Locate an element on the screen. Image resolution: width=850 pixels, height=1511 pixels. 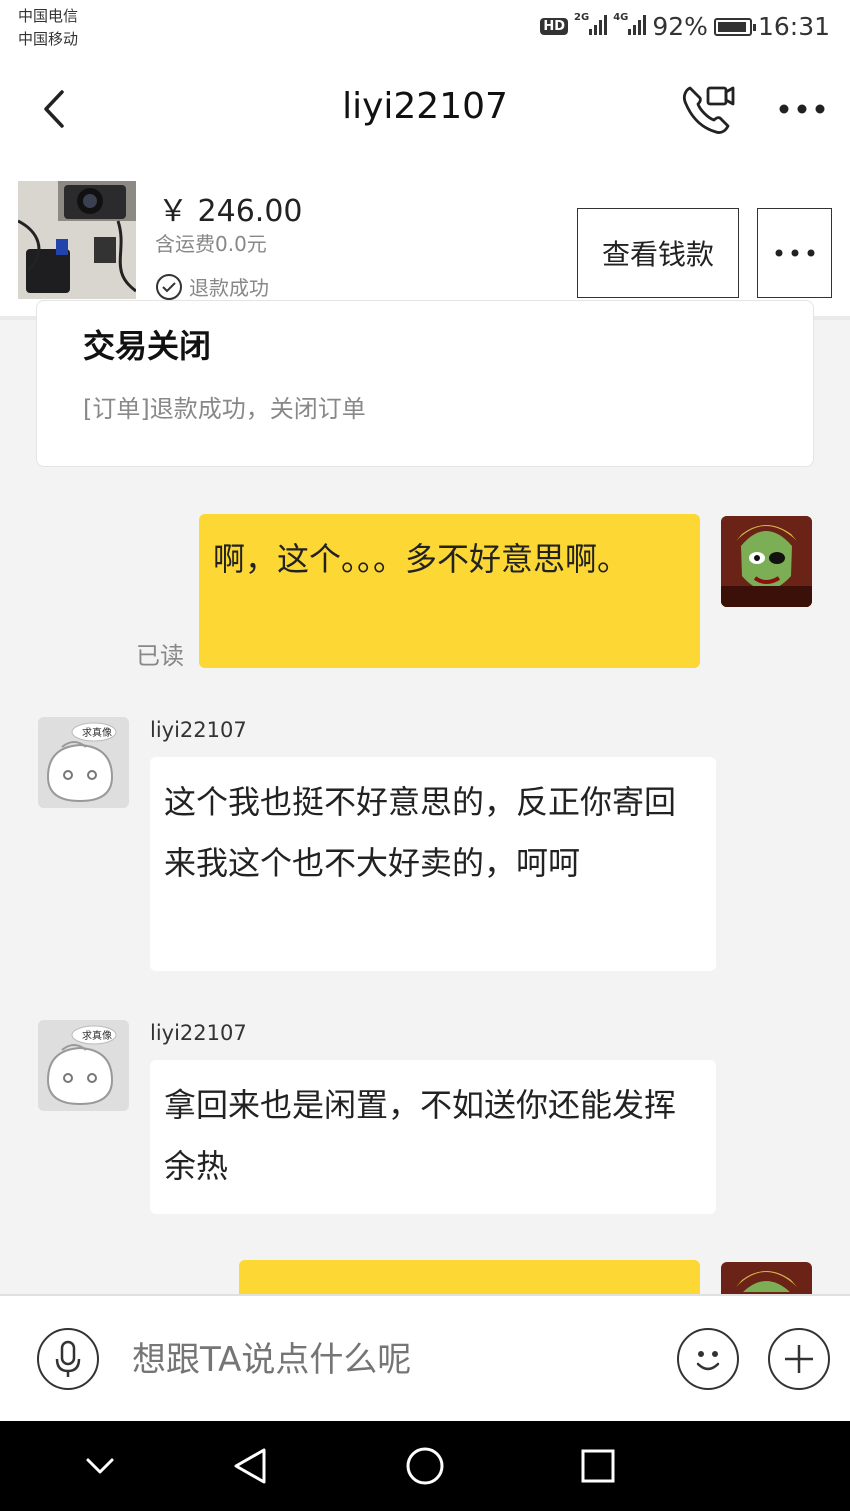
square-recents-icon is located at coordinates (598, 1466).